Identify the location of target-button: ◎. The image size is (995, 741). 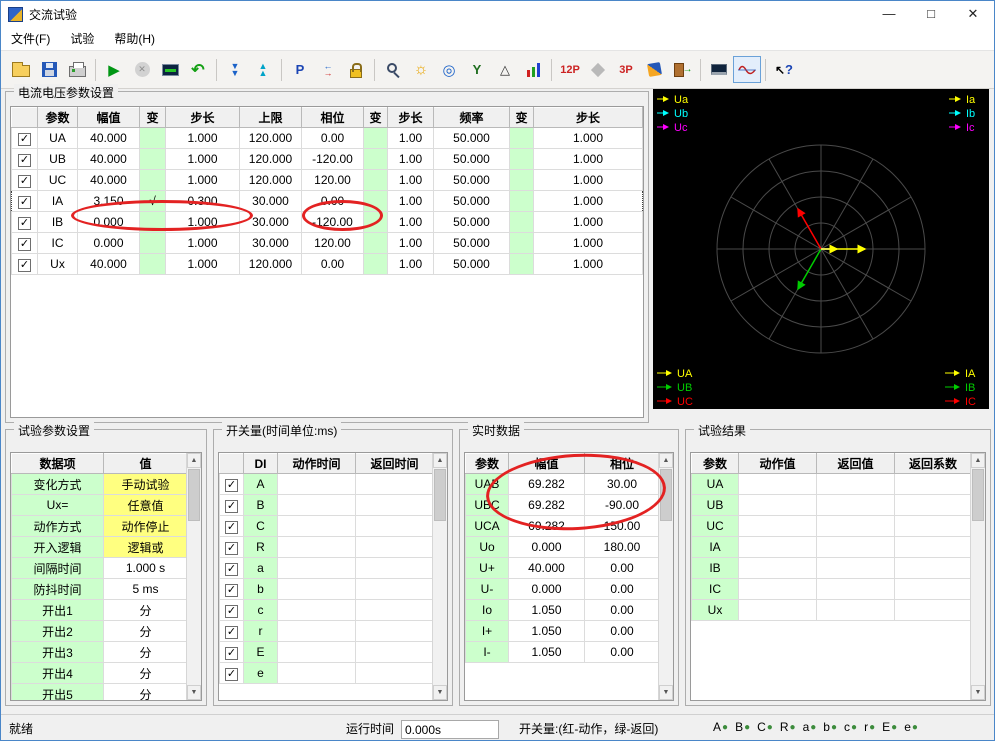
(449, 69).